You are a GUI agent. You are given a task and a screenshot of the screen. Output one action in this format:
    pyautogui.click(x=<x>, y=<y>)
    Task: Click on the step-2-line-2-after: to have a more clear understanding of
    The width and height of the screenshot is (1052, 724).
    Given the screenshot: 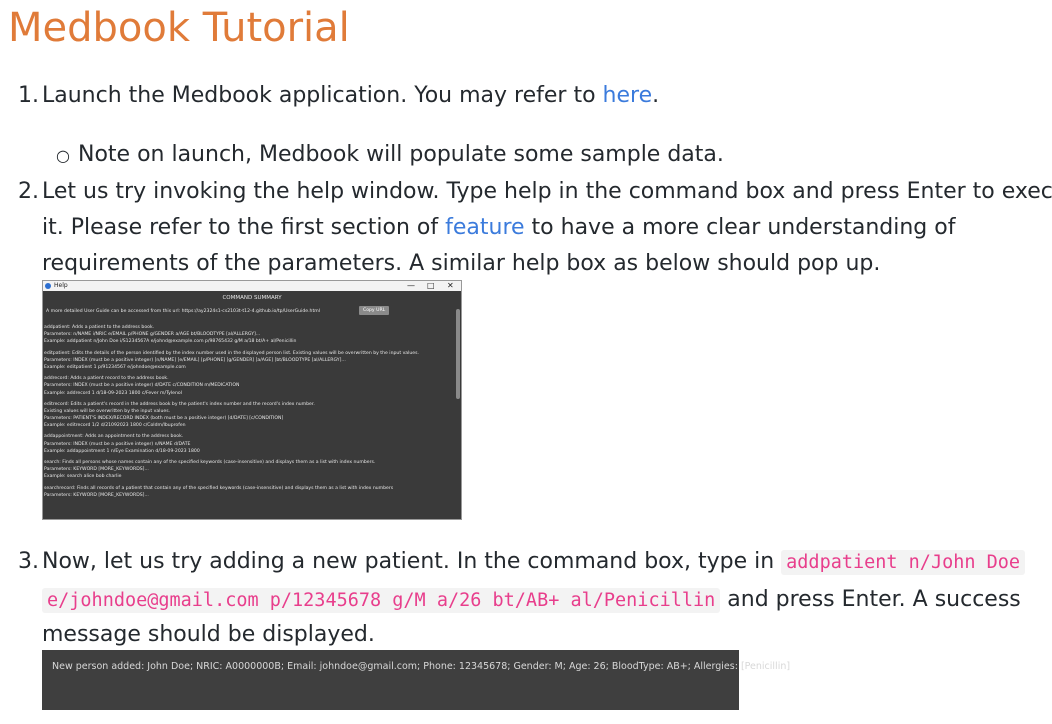 What is the action you would take?
    pyautogui.click(x=740, y=227)
    